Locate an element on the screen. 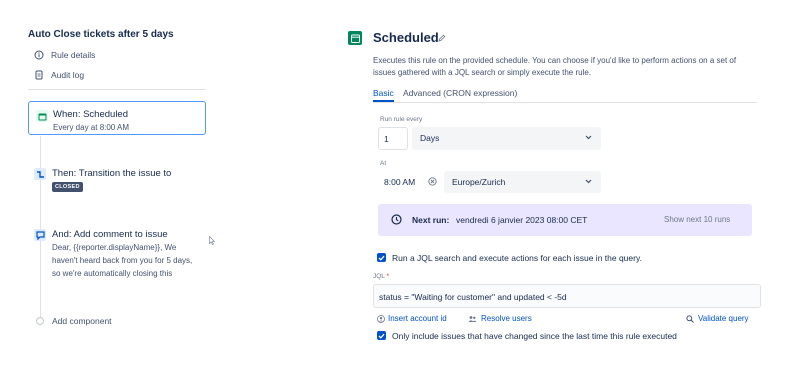 This screenshot has width=800, height=370. next-run-label: Next run: is located at coordinates (431, 220).